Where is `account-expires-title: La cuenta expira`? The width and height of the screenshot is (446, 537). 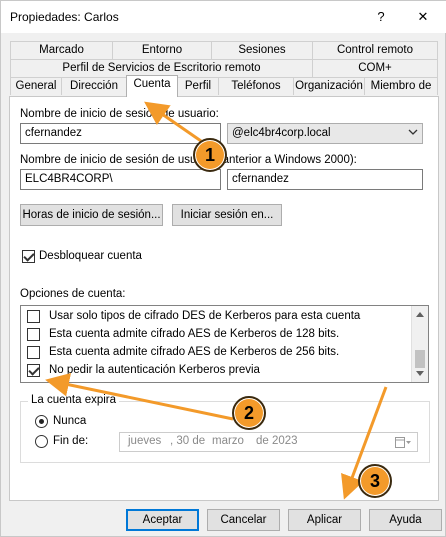 account-expires-title: La cuenta expira is located at coordinates (74, 400).